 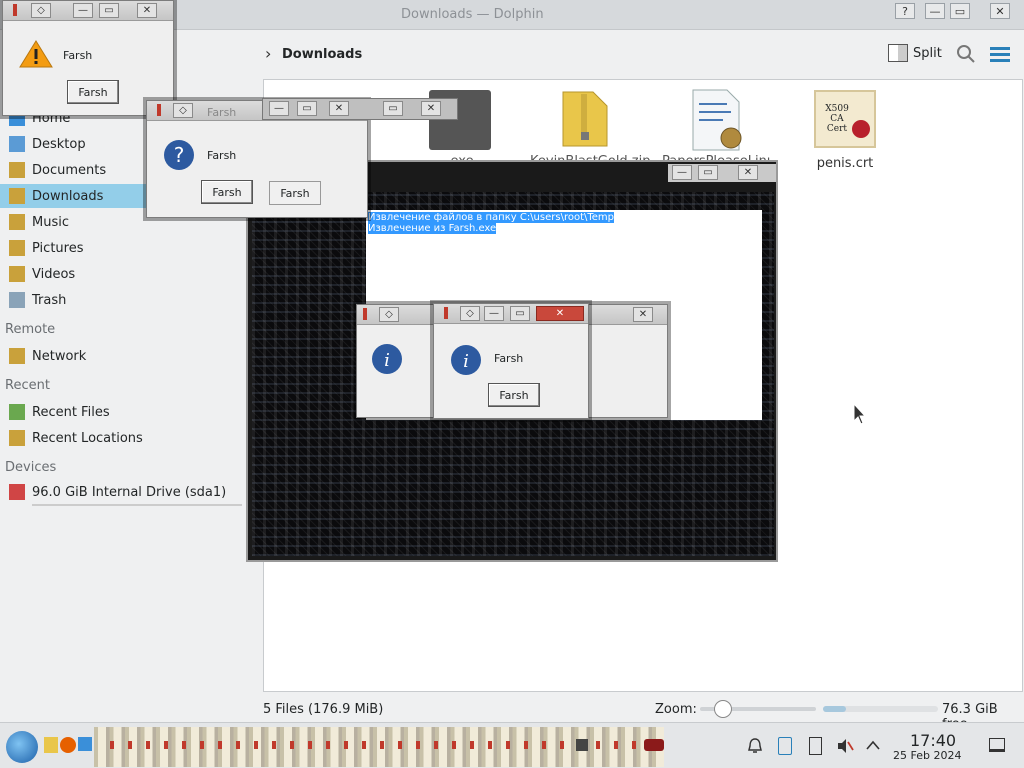 I want to click on sidebar-item-label: Recent Locations, so click(x=87, y=438).